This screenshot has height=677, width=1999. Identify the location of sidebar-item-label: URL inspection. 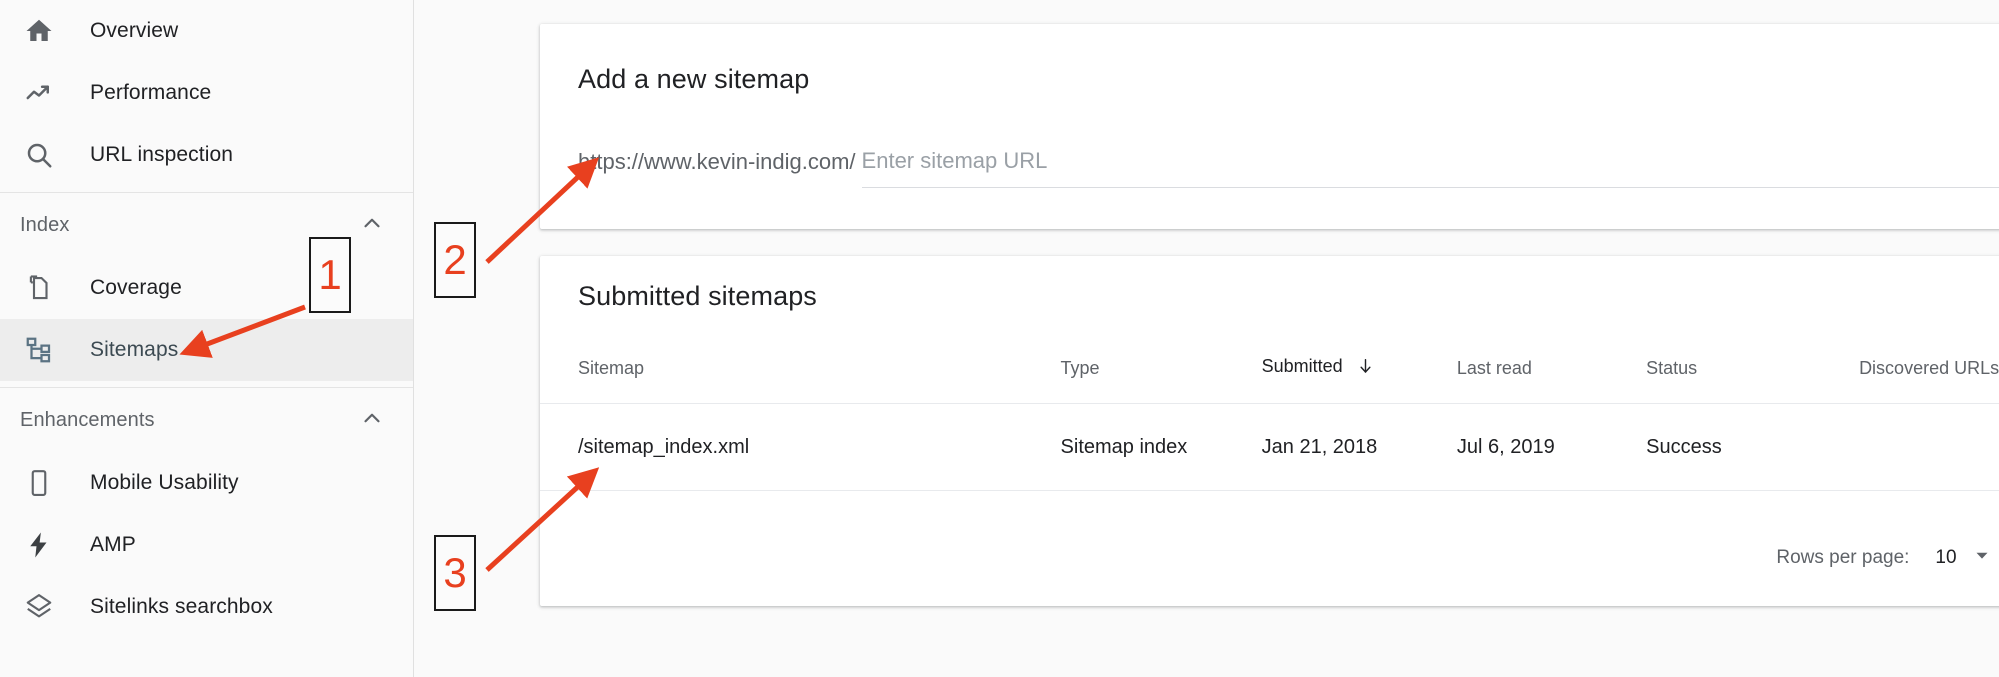
(162, 154).